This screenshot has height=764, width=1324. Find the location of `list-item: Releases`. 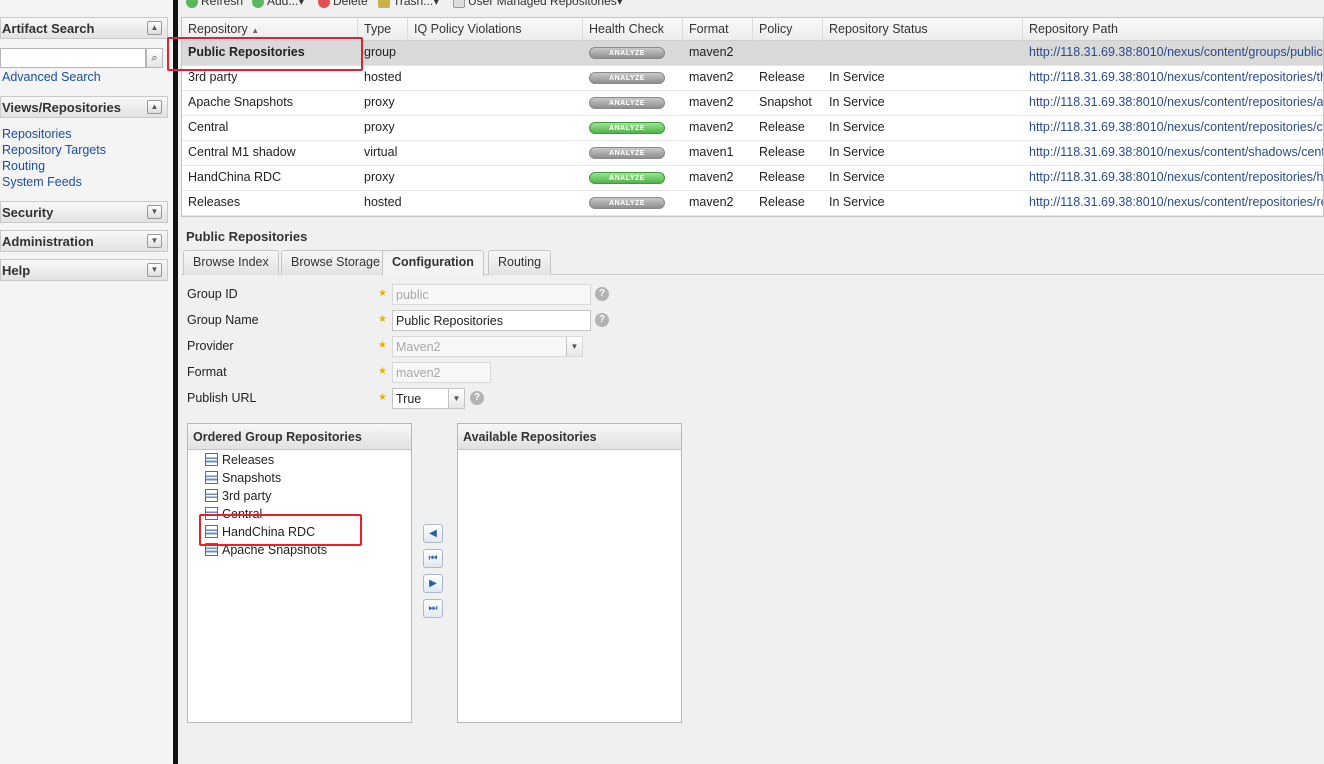

list-item: Releases is located at coordinates (239, 460).